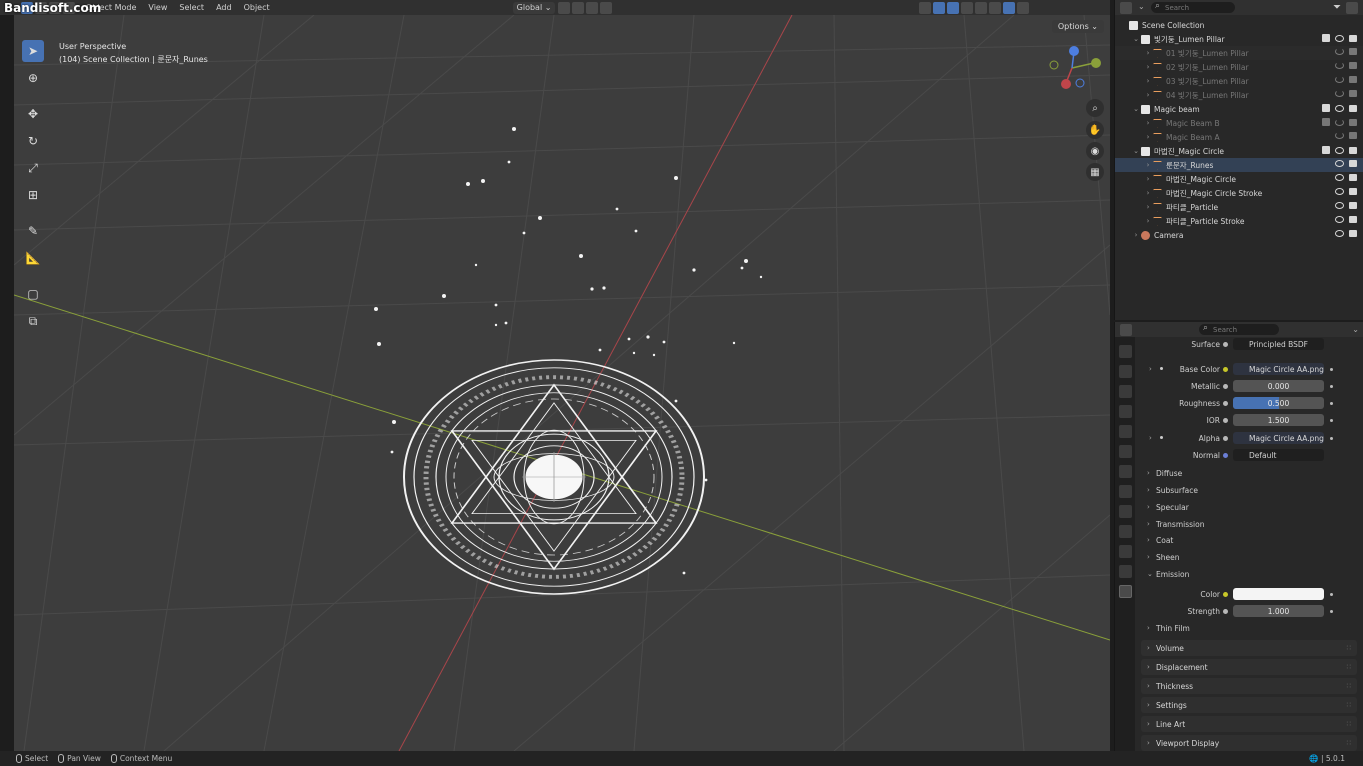 Image resolution: width=1363 pixels, height=766 pixels. Describe the element at coordinates (1239, 165) in the screenshot. I see `outliner-row: › 룬문자_Runes` at that location.